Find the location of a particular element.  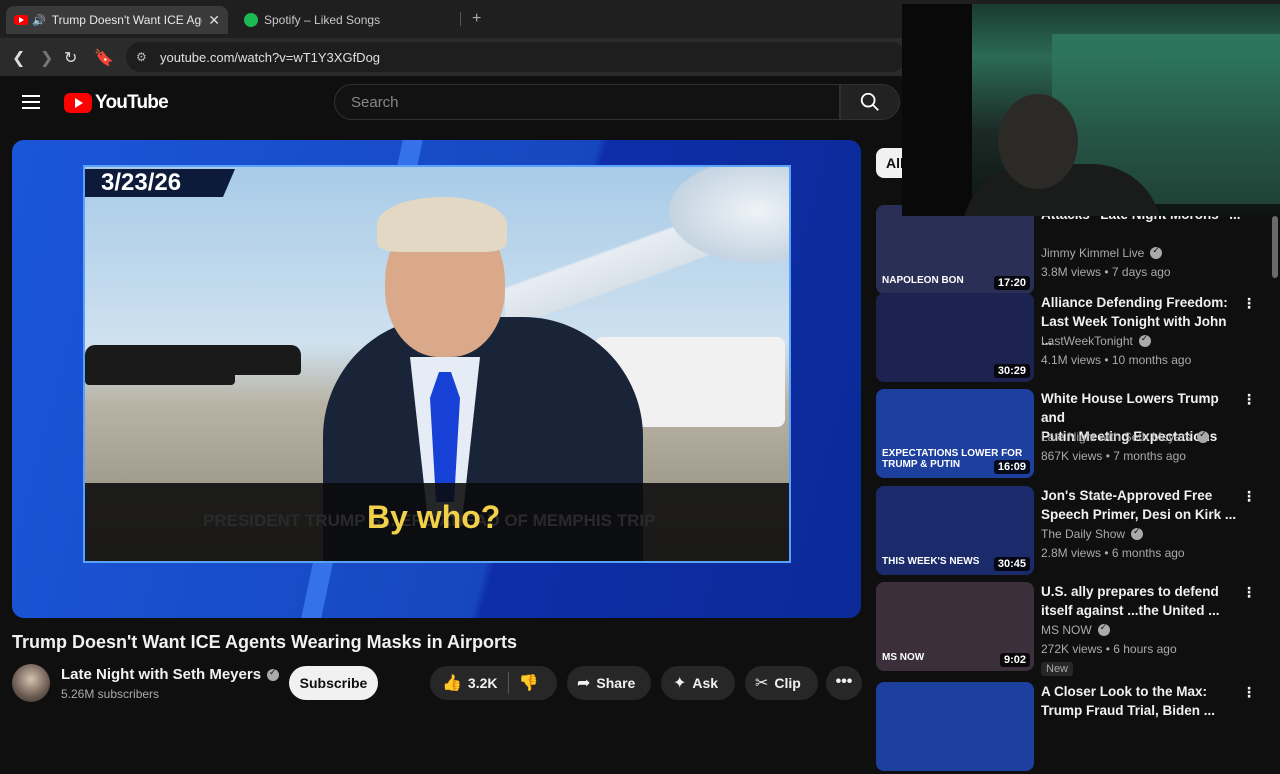

new-badge: New is located at coordinates (1057, 669).